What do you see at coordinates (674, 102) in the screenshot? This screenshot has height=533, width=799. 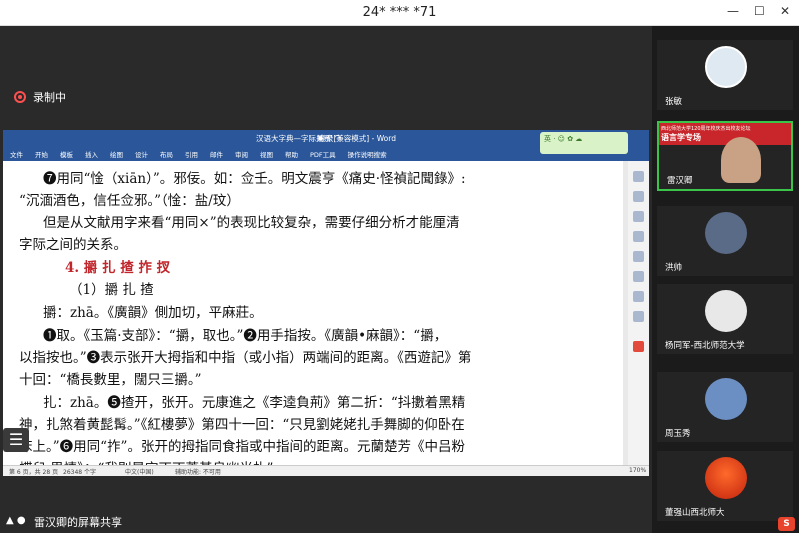 I see `participant-name: 张敏` at bounding box center [674, 102].